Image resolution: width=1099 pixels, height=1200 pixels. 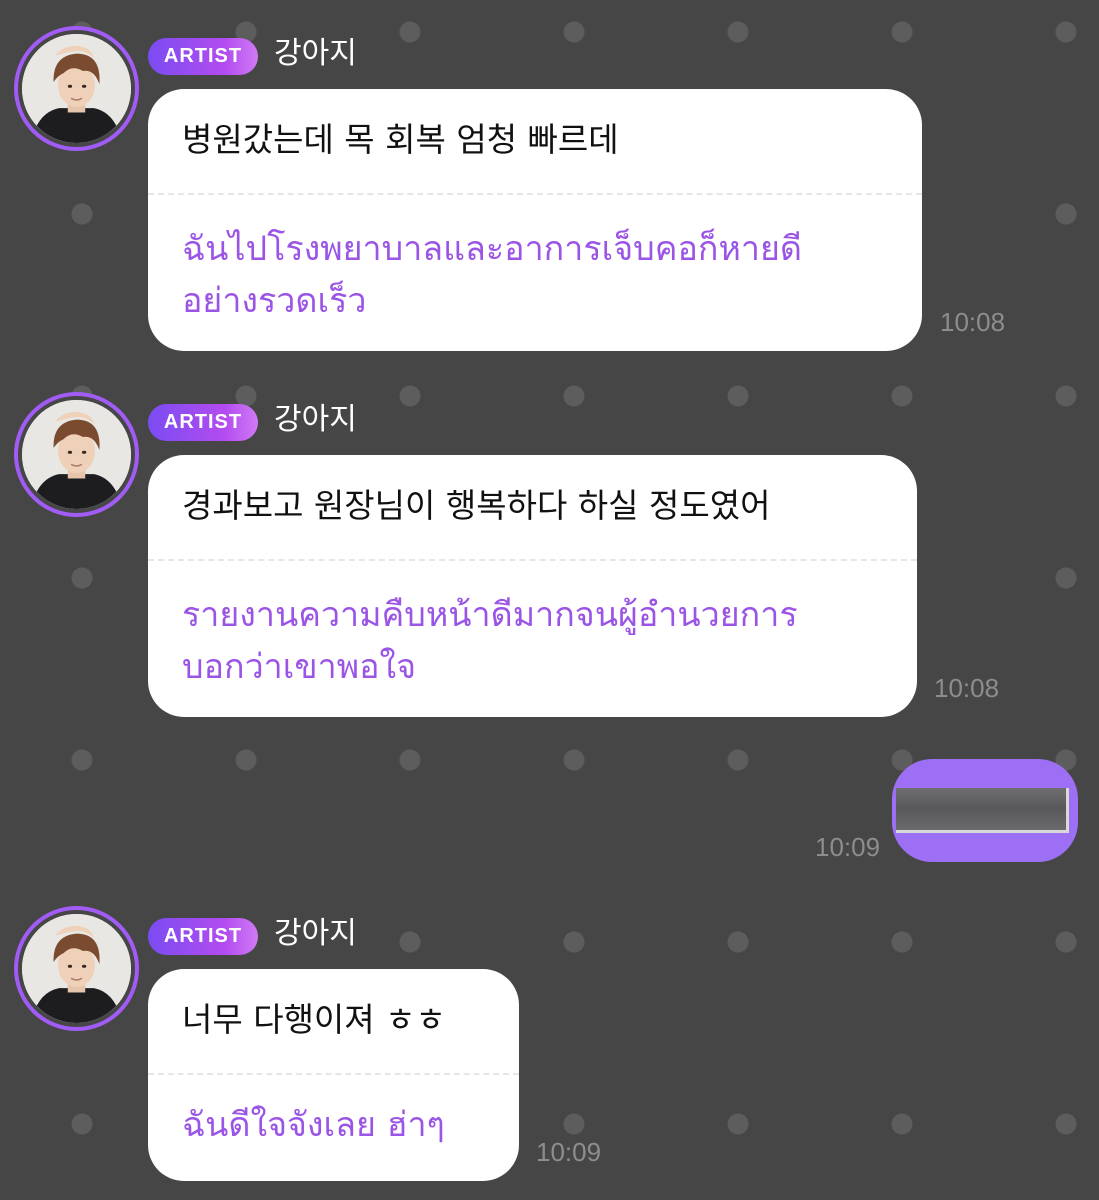 I want to click on sent-timestamp: 10:09, so click(x=848, y=847).